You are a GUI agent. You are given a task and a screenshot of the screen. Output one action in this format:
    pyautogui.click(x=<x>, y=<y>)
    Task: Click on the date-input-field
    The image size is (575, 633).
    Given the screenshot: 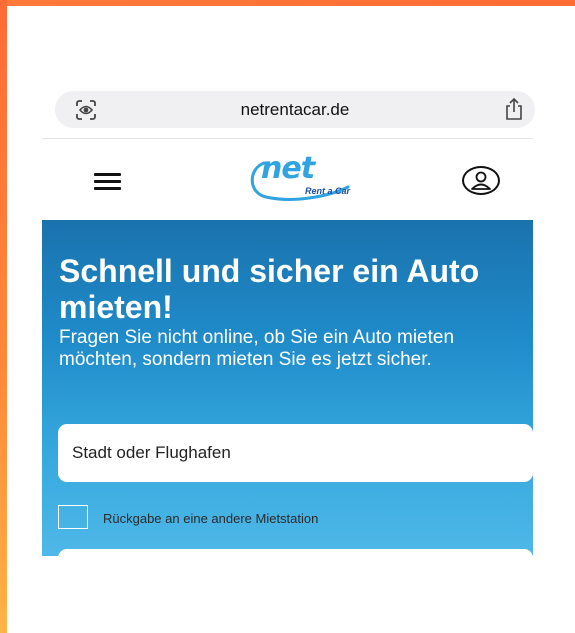 What is the action you would take?
    pyautogui.click(x=295, y=552)
    